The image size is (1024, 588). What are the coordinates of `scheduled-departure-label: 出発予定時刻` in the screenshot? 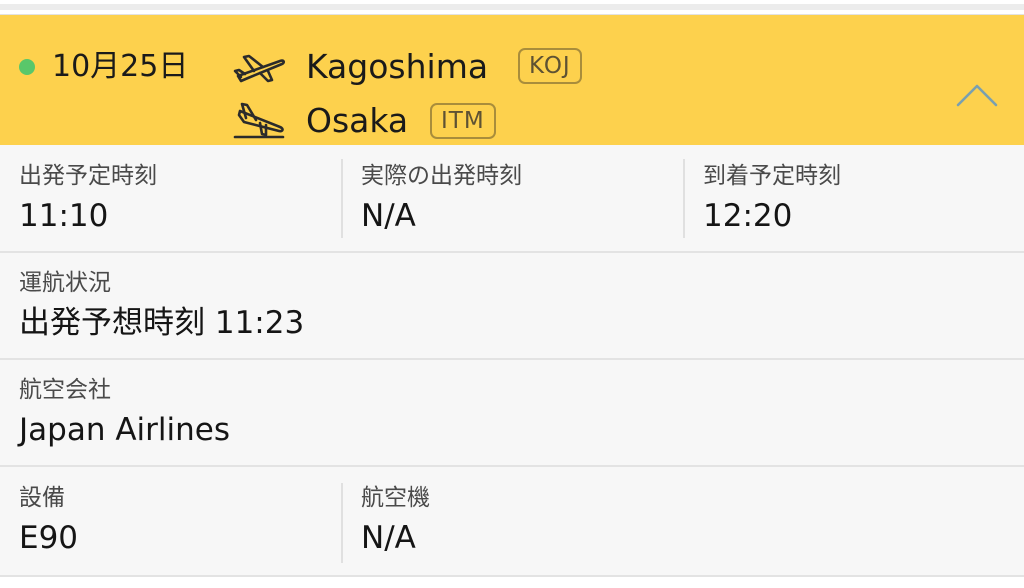 It's located at (88, 176).